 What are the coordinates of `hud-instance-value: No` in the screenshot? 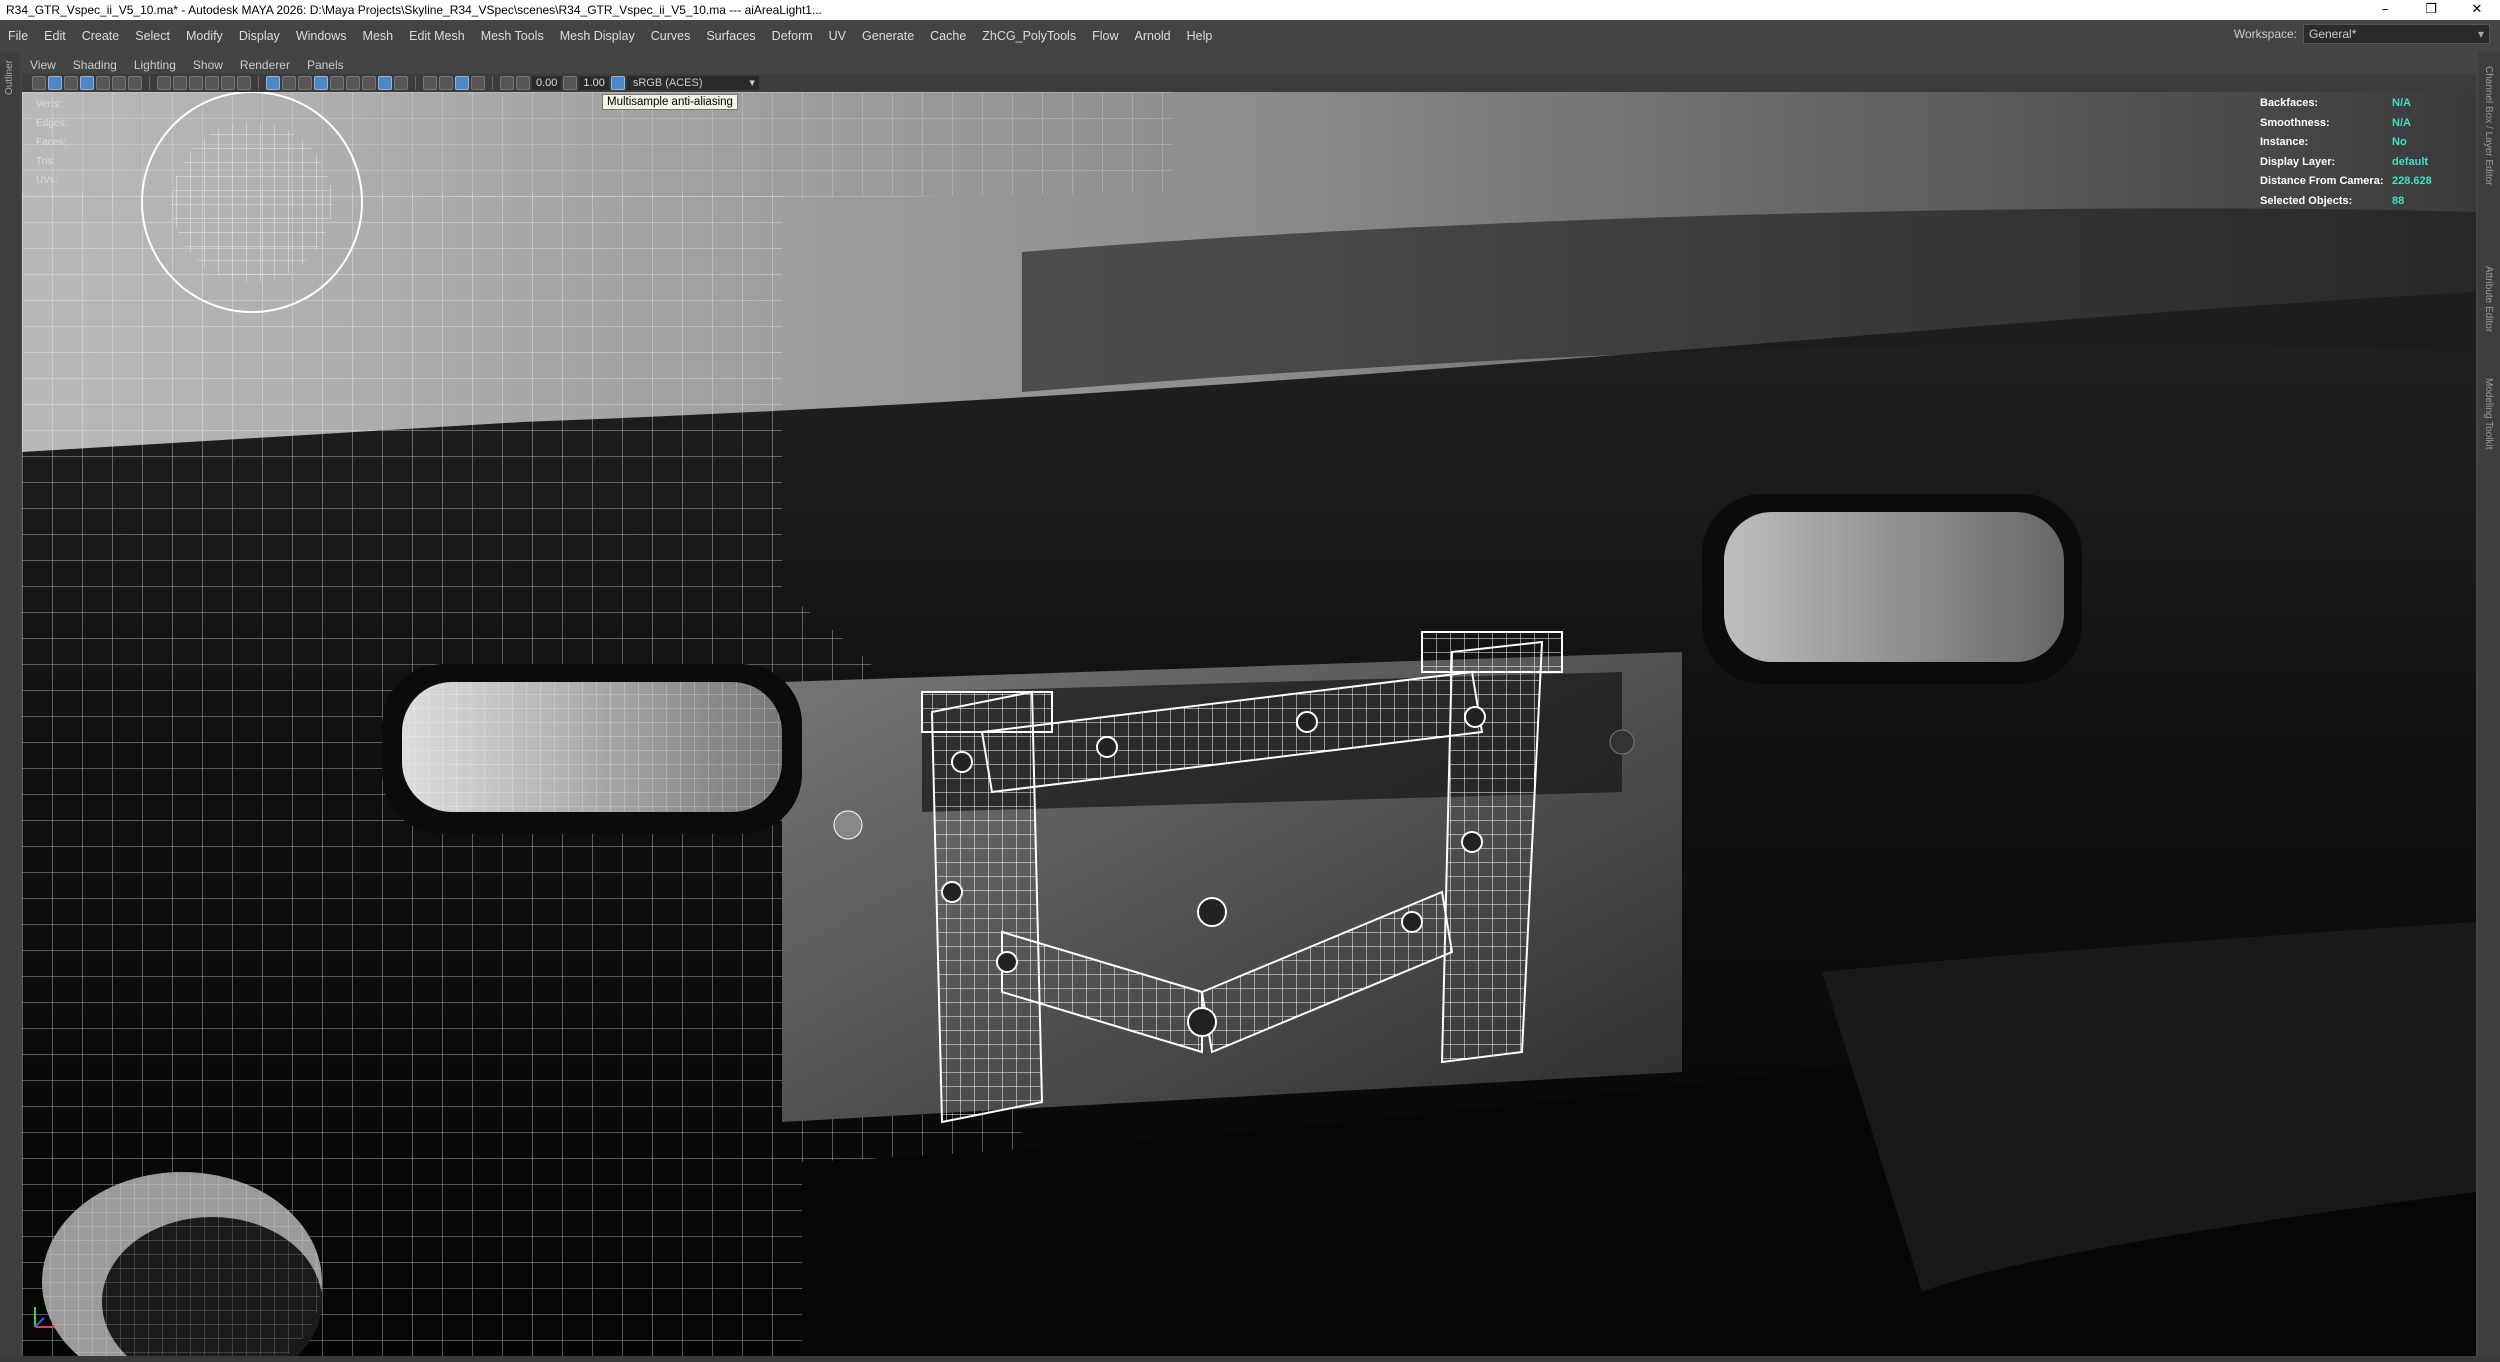 It's located at (2399, 142).